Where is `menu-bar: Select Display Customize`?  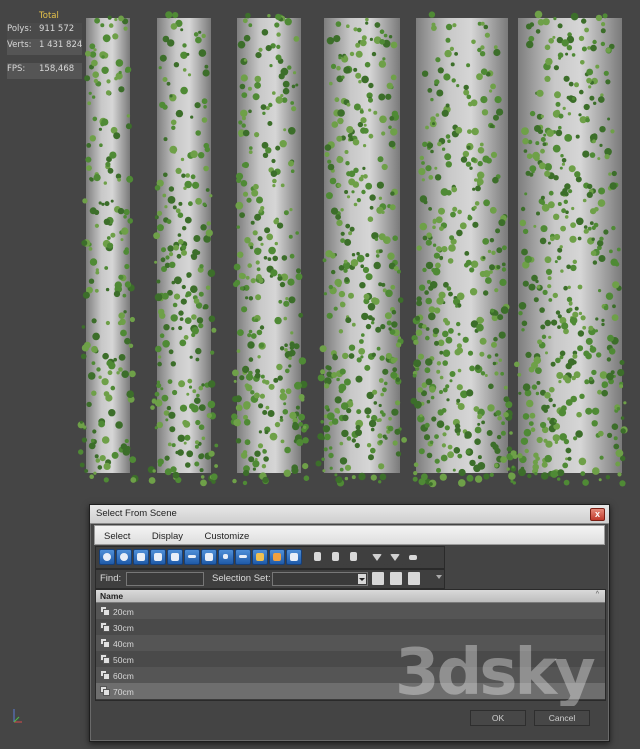 menu-bar: Select Display Customize is located at coordinates (349, 535).